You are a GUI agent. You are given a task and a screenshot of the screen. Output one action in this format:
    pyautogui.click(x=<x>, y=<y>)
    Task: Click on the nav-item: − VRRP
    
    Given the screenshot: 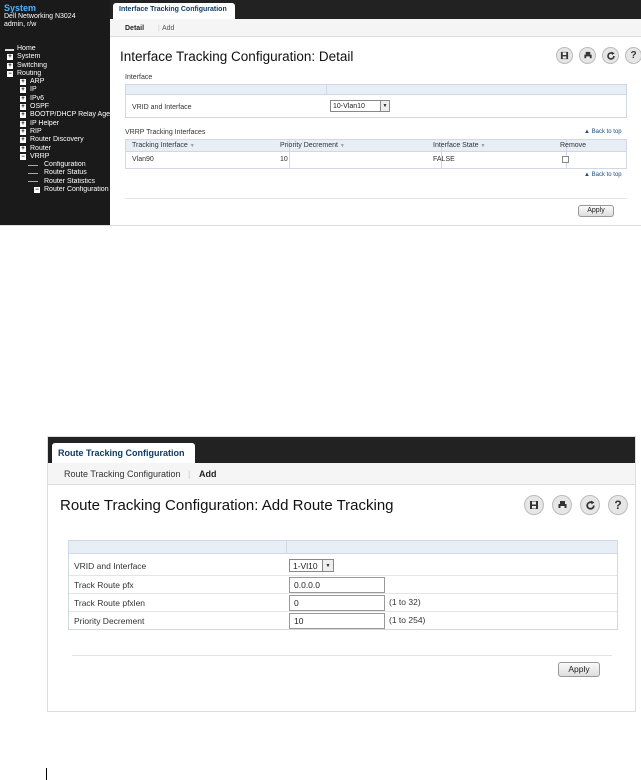 What is the action you would take?
    pyautogui.click(x=55, y=157)
    